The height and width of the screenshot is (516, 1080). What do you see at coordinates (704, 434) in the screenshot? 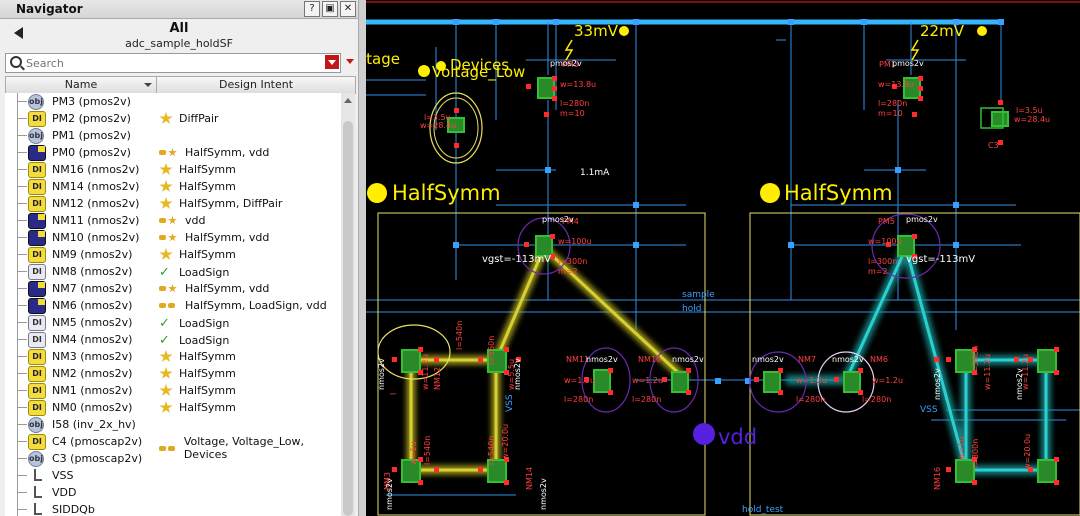
I see `vdd-dot` at bounding box center [704, 434].